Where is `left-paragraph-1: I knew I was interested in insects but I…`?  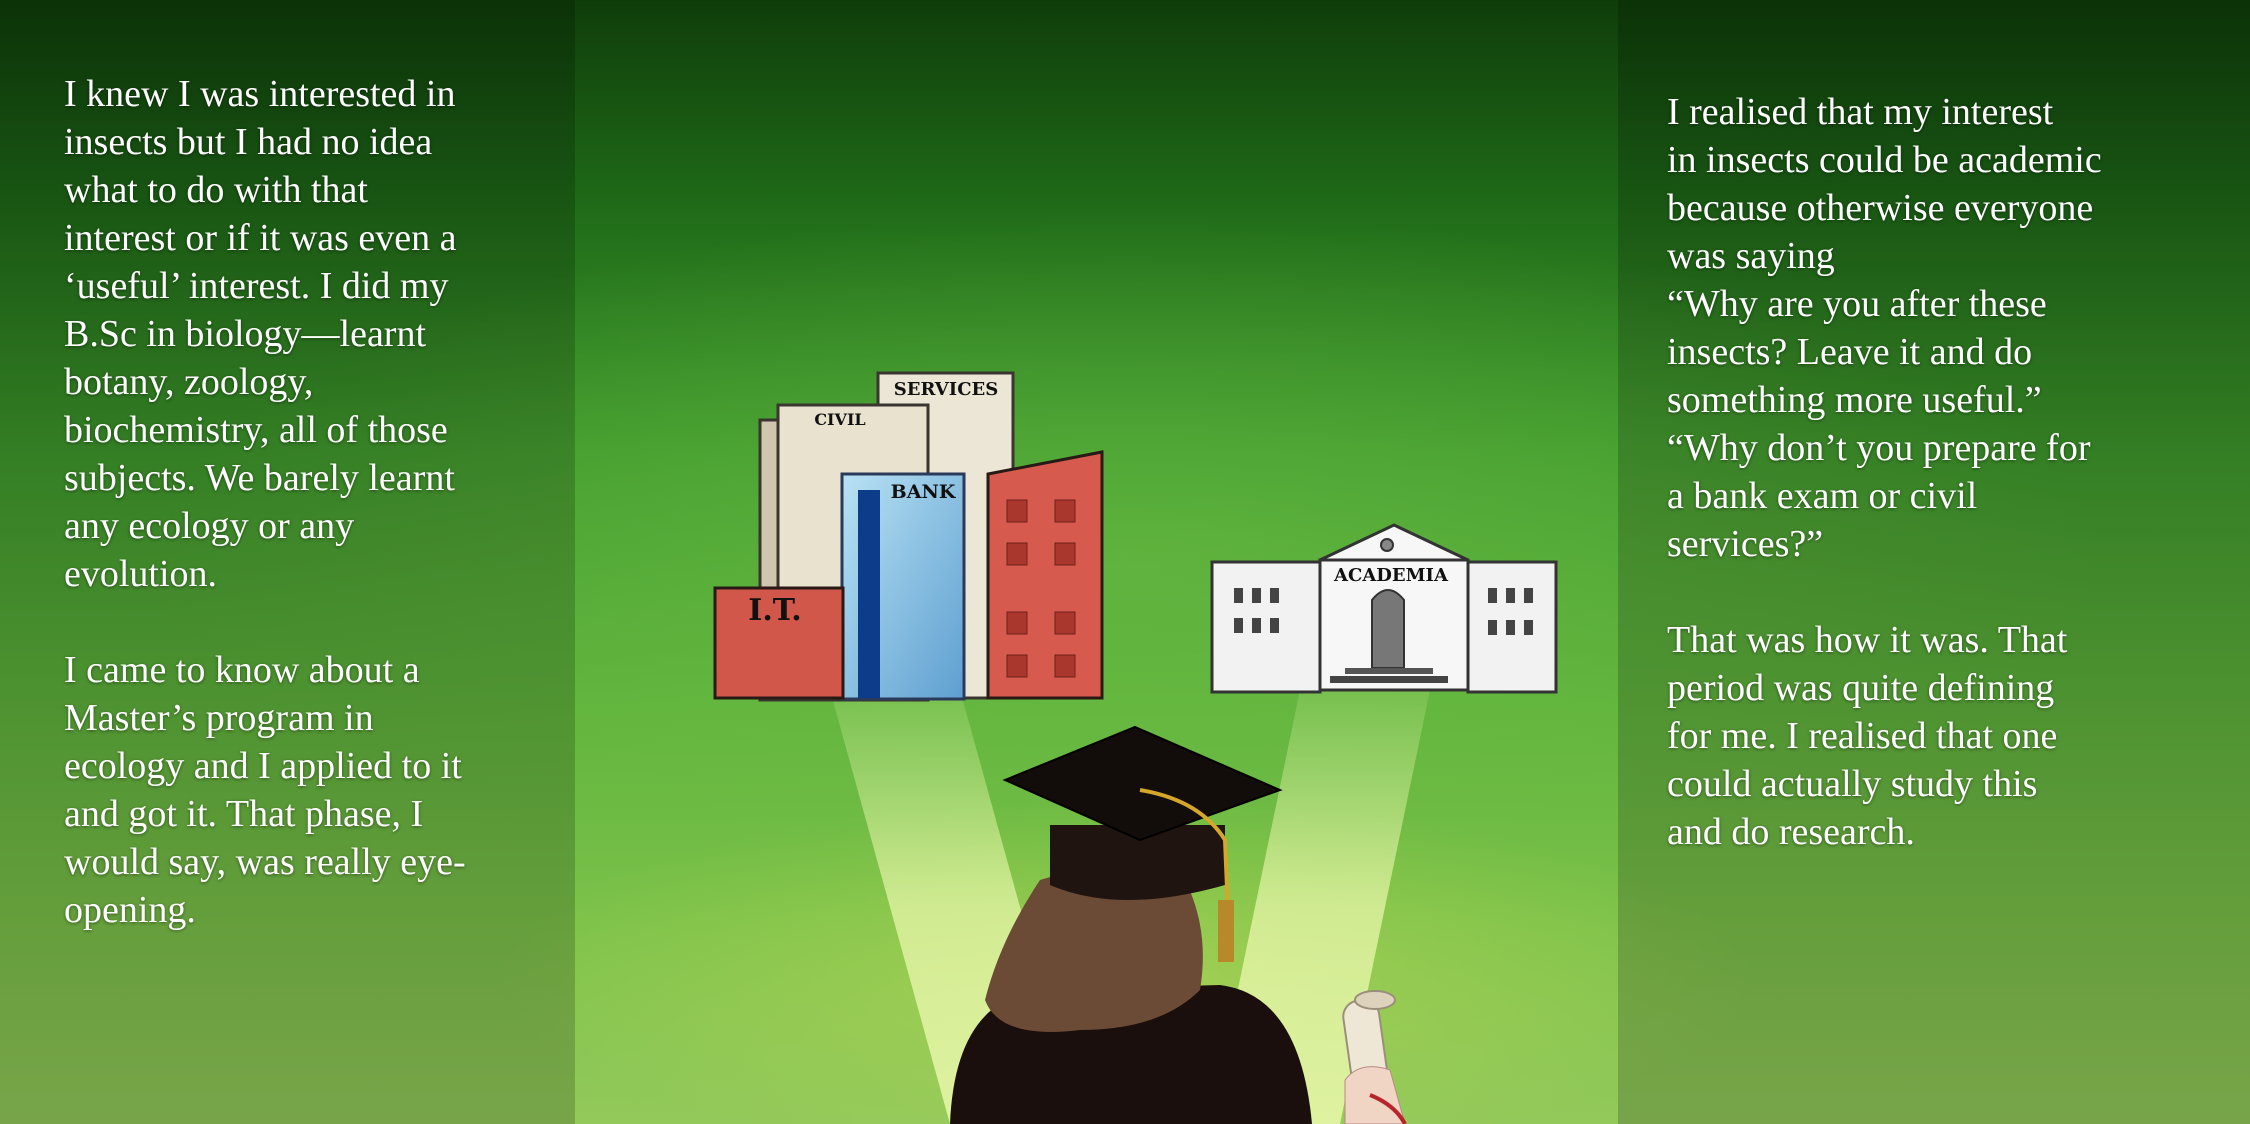 left-paragraph-1: I knew I was interested in insects but I… is located at coordinates (260, 334).